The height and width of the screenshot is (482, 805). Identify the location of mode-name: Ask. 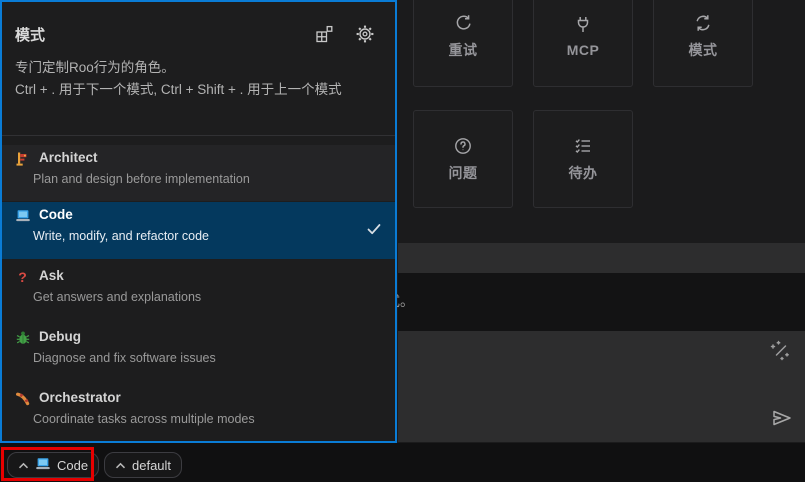
(51, 275).